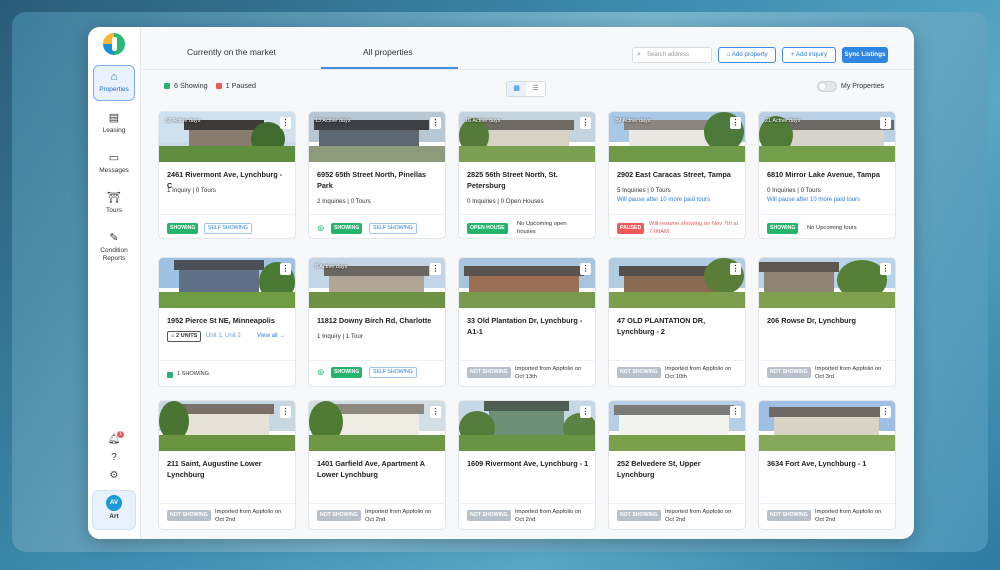 This screenshot has height=570, width=1000. Describe the element at coordinates (114, 77) in the screenshot. I see `home-icon: ⌂` at that location.